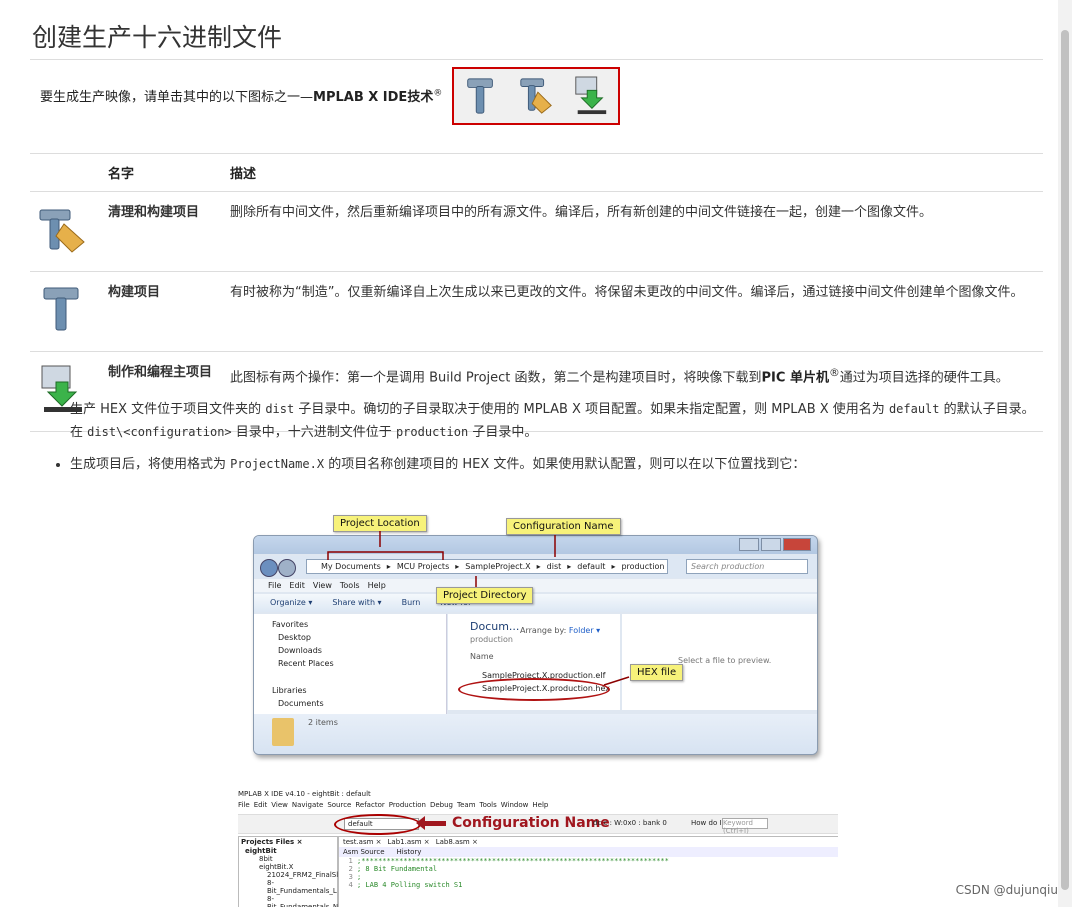 The image size is (1072, 907). I want to click on hex-file-highlight, so click(534, 689).